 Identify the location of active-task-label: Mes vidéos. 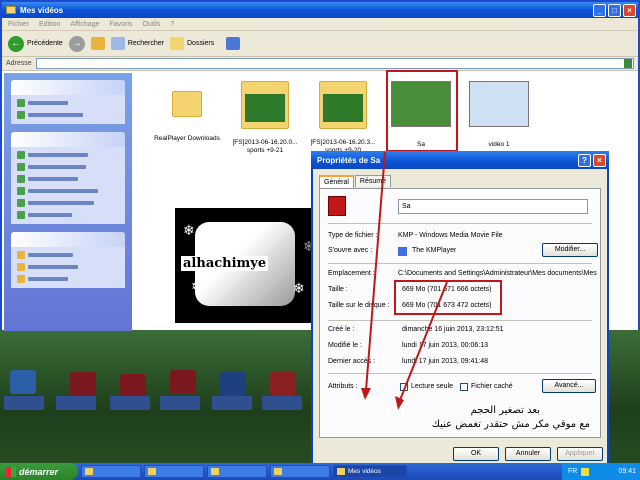
(364, 471).